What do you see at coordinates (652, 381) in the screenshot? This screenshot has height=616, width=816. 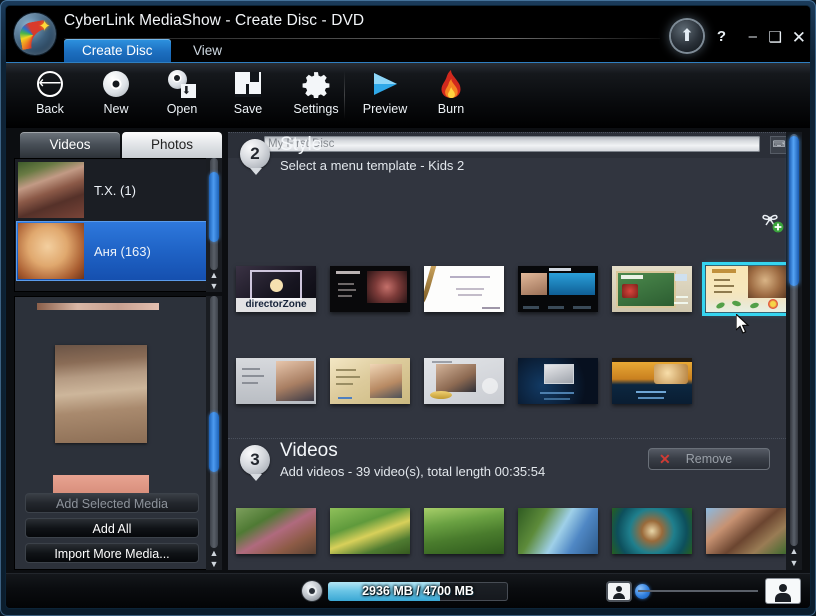 I see `template-thumbnail-sunset-gold` at bounding box center [652, 381].